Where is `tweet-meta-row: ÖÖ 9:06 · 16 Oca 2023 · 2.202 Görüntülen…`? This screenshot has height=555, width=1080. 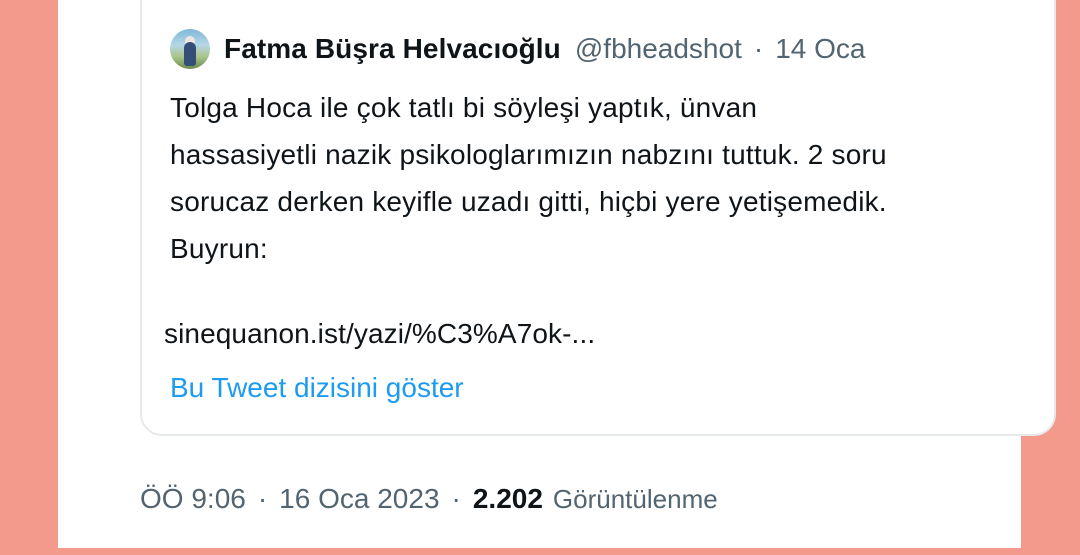 tweet-meta-row: ÖÖ 9:06 · 16 Oca 2023 · 2.202 Görüntülen… is located at coordinates (429, 499).